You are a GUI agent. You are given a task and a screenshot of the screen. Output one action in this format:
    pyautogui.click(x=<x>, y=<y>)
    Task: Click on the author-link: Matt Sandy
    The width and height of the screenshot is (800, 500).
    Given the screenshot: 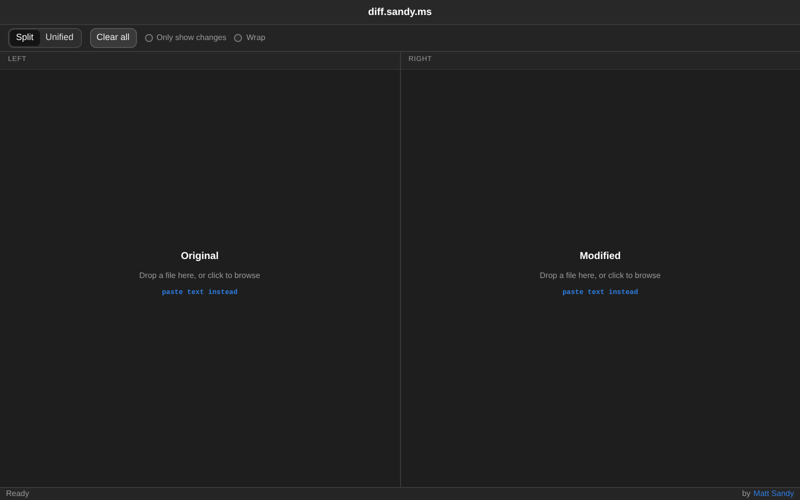 What is the action you would take?
    pyautogui.click(x=774, y=494)
    